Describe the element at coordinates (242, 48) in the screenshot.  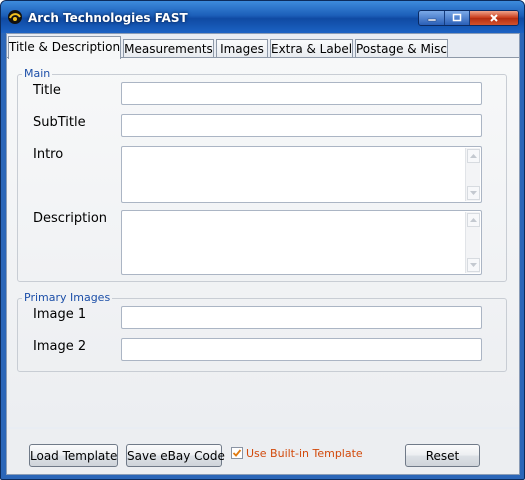
I see `tab-images: Images` at that location.